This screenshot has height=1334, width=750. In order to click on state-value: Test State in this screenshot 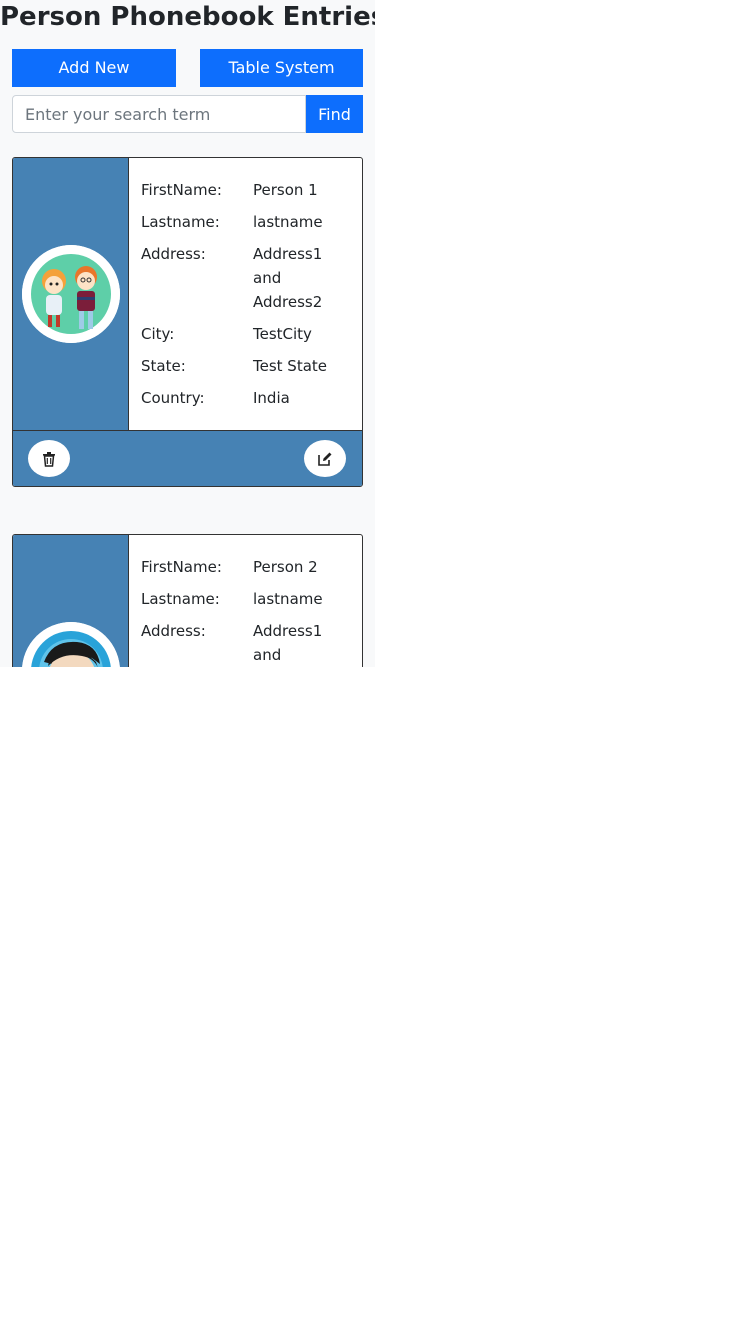, I will do `click(290, 366)`.